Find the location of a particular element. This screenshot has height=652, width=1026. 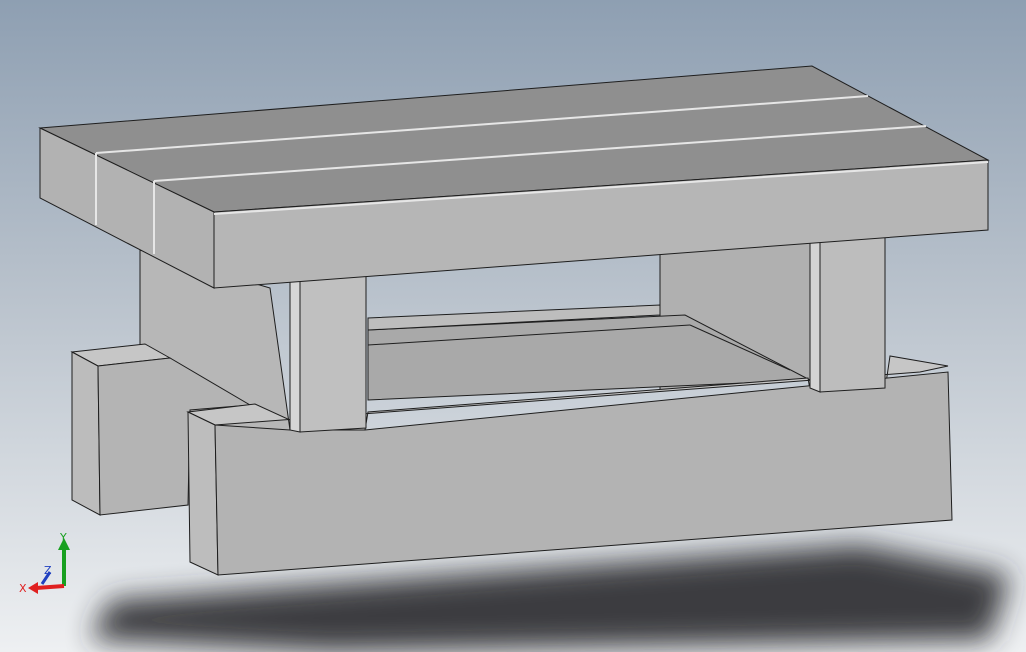

right-post-front is located at coordinates (852, 314).